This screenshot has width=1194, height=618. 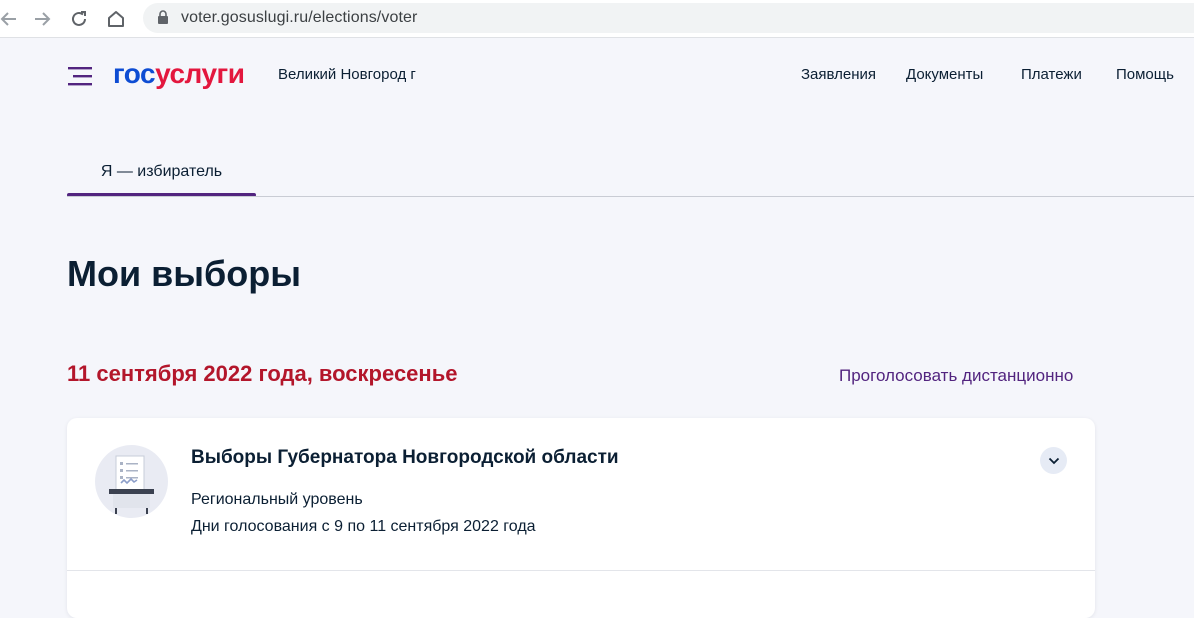 What do you see at coordinates (163, 20) in the screenshot?
I see `lock-icon` at bounding box center [163, 20].